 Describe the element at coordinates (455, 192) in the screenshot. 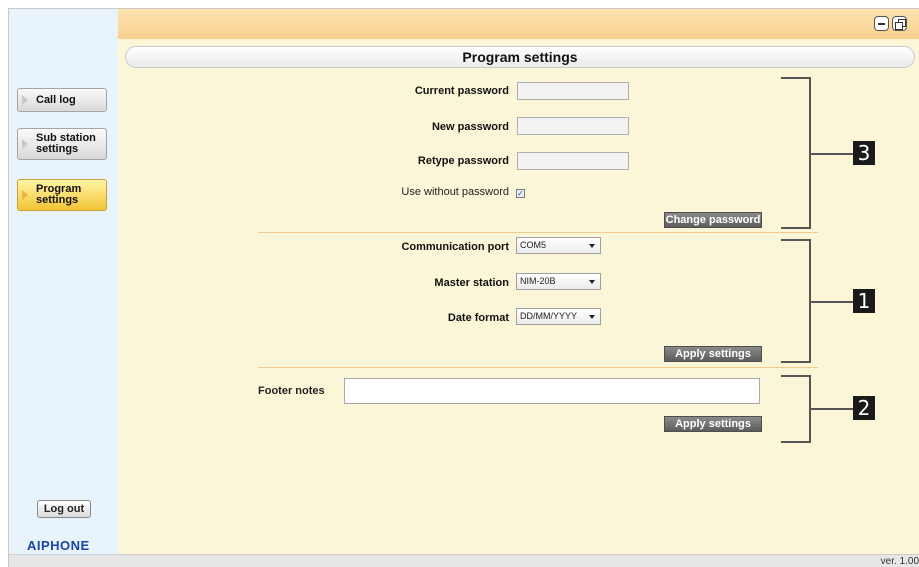

I see `use-without-password-label: Use without password` at that location.